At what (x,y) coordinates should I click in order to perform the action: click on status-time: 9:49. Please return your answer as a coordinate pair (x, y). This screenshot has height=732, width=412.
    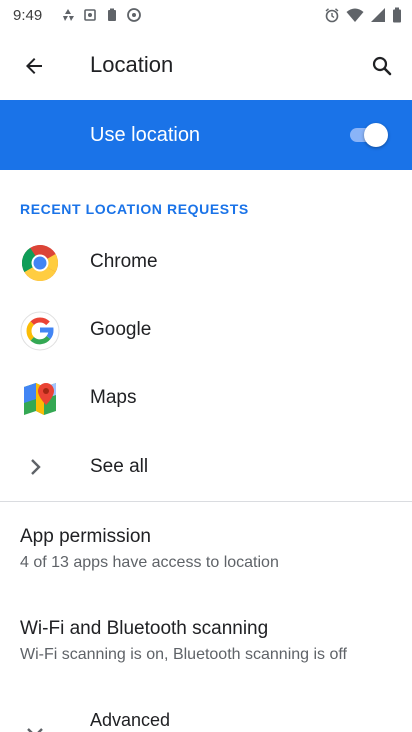
    Looking at the image, I should click on (28, 15).